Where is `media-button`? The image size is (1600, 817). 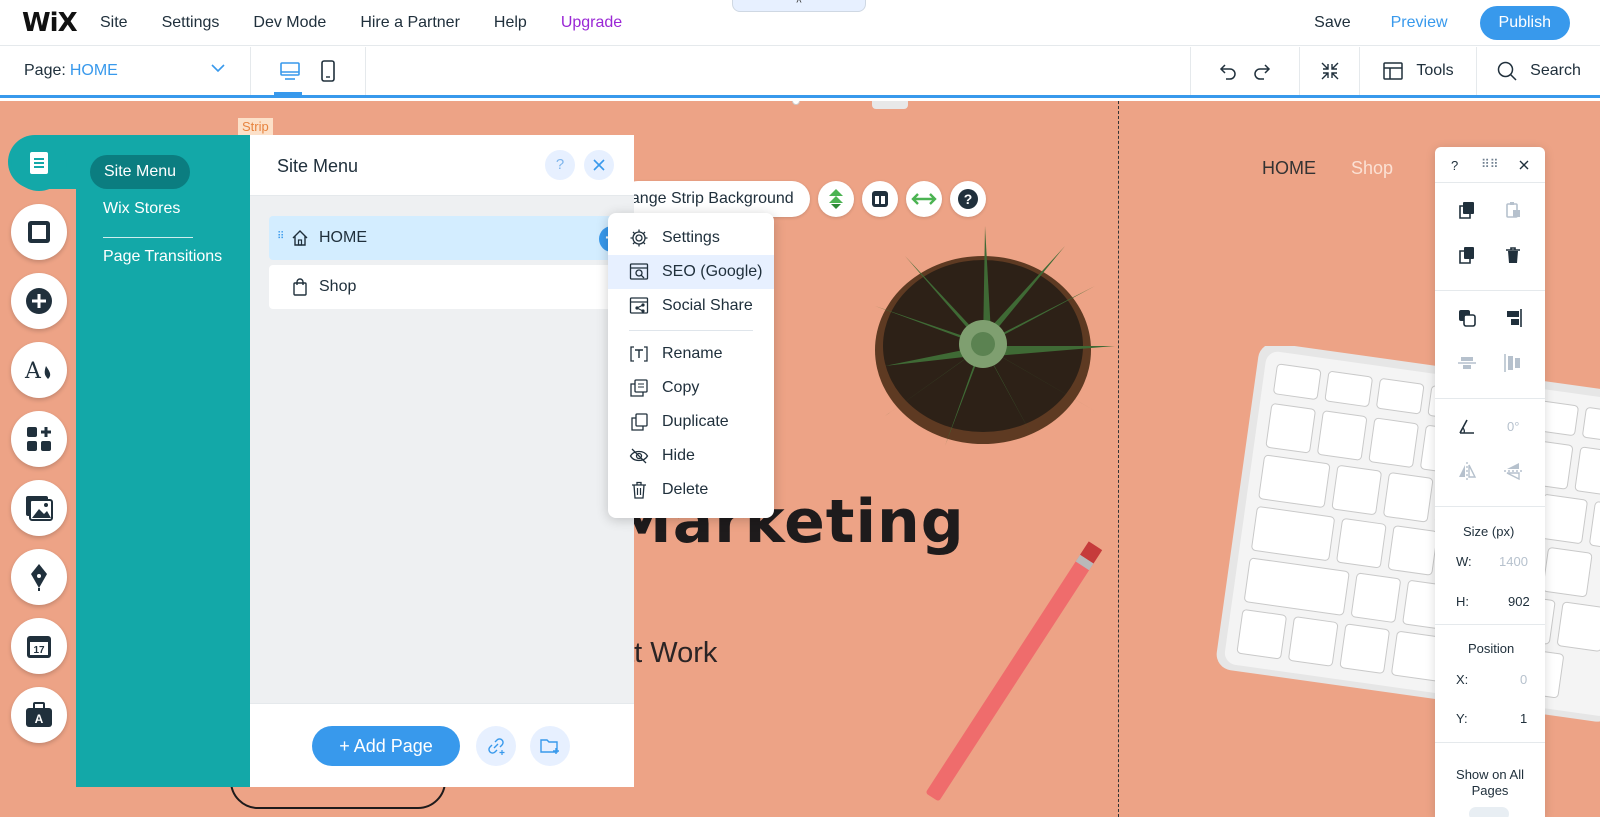
media-button is located at coordinates (39, 508).